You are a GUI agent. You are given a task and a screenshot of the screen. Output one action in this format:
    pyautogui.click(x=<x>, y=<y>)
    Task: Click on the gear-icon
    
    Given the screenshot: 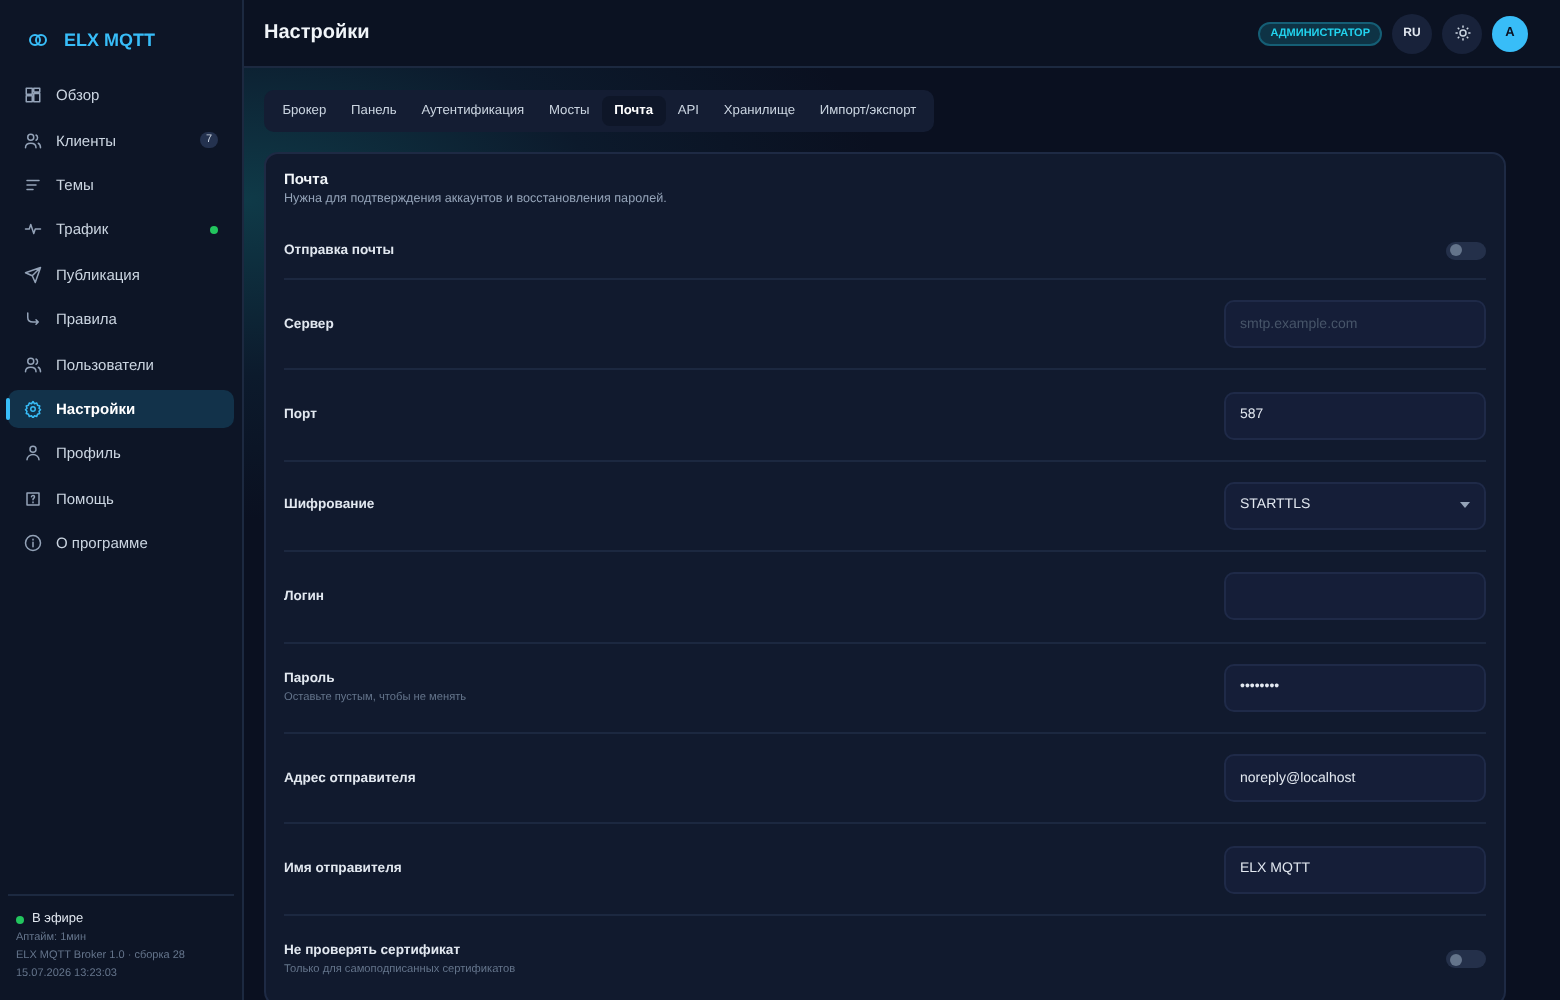 What is the action you would take?
    pyautogui.click(x=33, y=408)
    